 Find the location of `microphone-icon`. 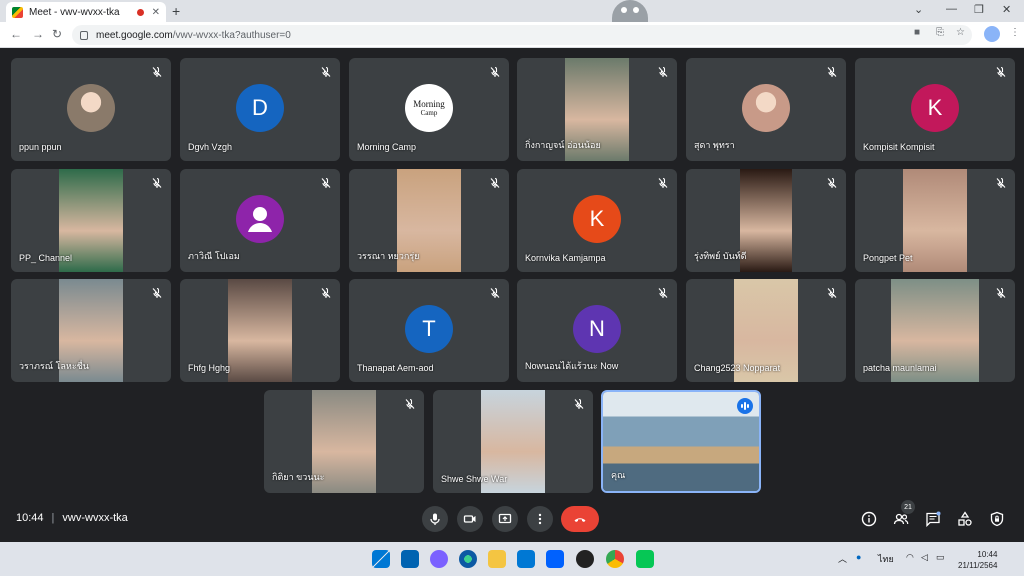

microphone-icon is located at coordinates (435, 519).